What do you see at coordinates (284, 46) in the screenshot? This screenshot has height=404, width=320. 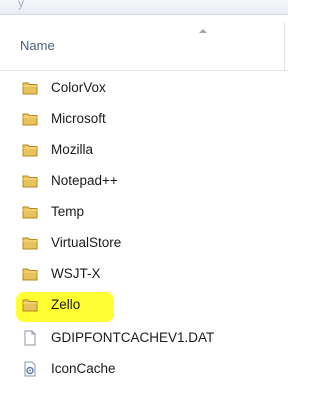 I see `column-divider` at bounding box center [284, 46].